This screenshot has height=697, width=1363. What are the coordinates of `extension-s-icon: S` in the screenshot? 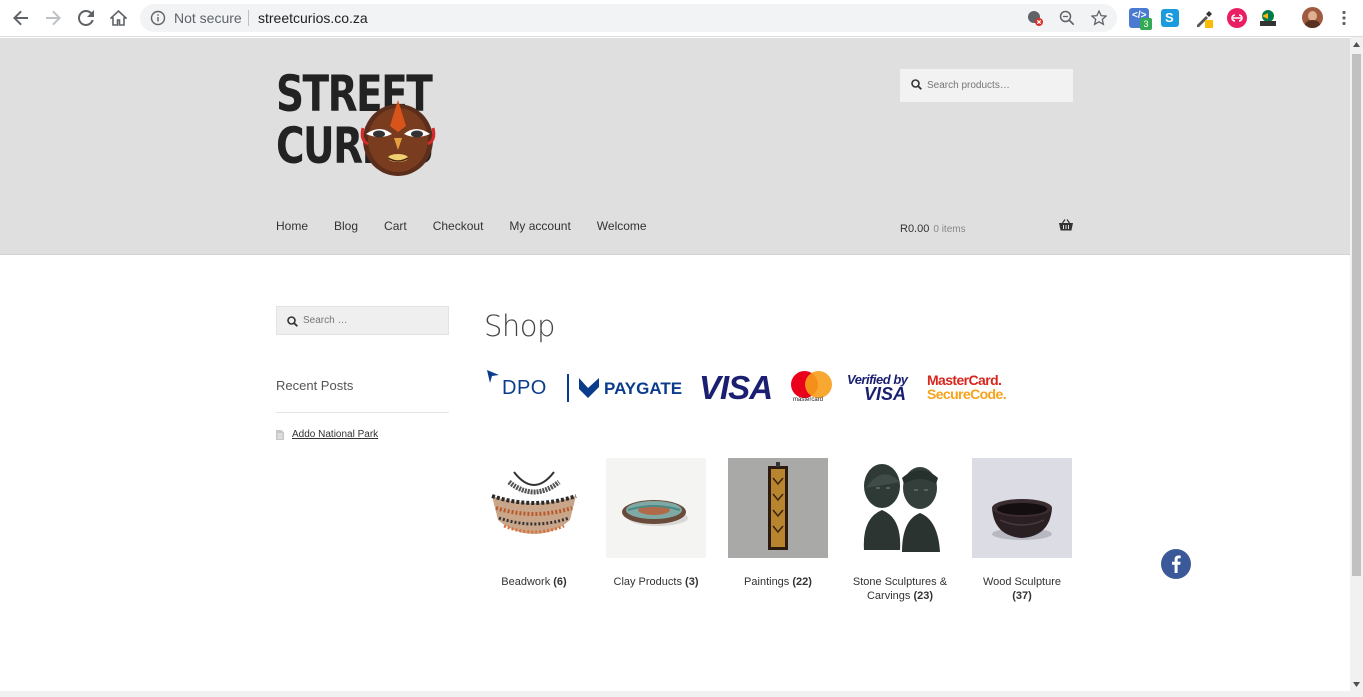 It's located at (1170, 18).